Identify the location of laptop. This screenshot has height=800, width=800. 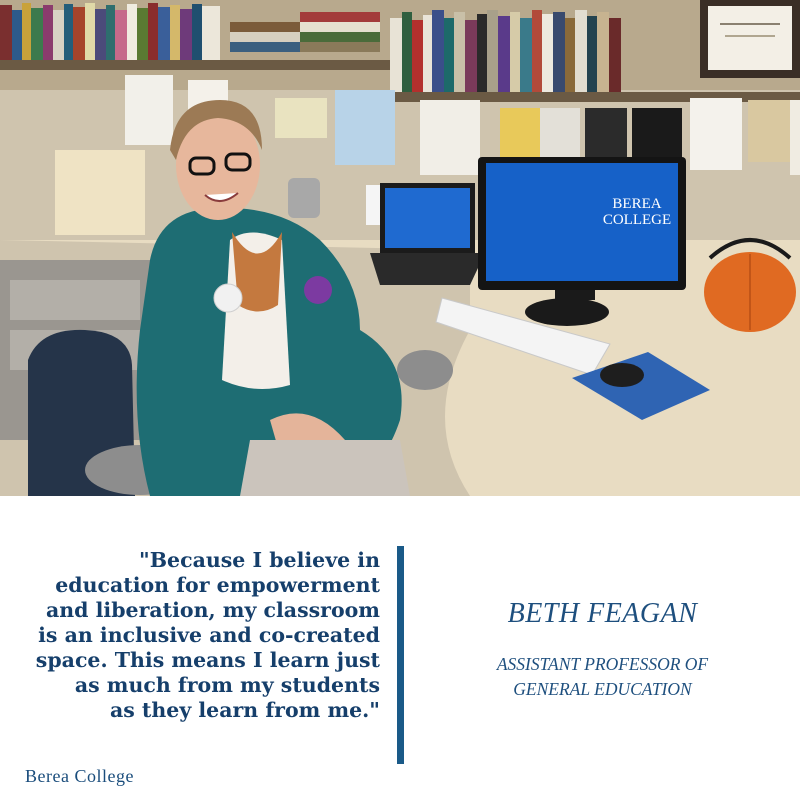
(427, 234).